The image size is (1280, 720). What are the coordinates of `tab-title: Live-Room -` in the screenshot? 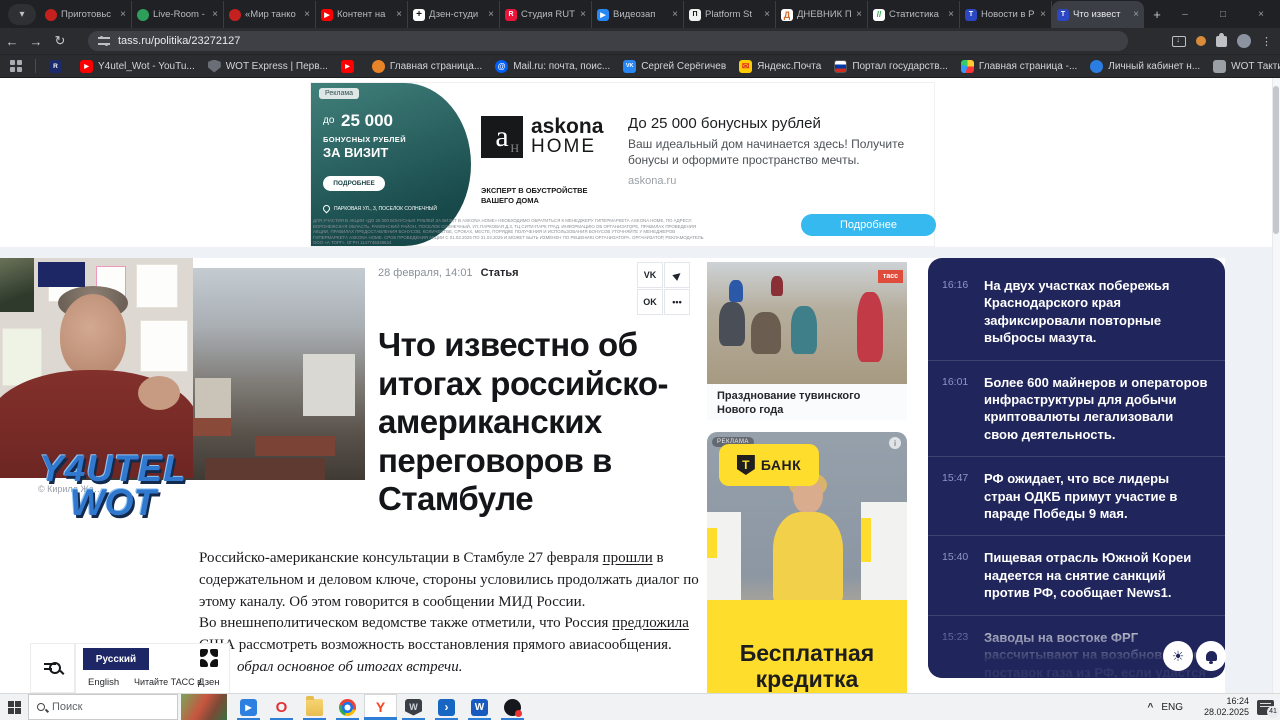 It's located at (179, 14).